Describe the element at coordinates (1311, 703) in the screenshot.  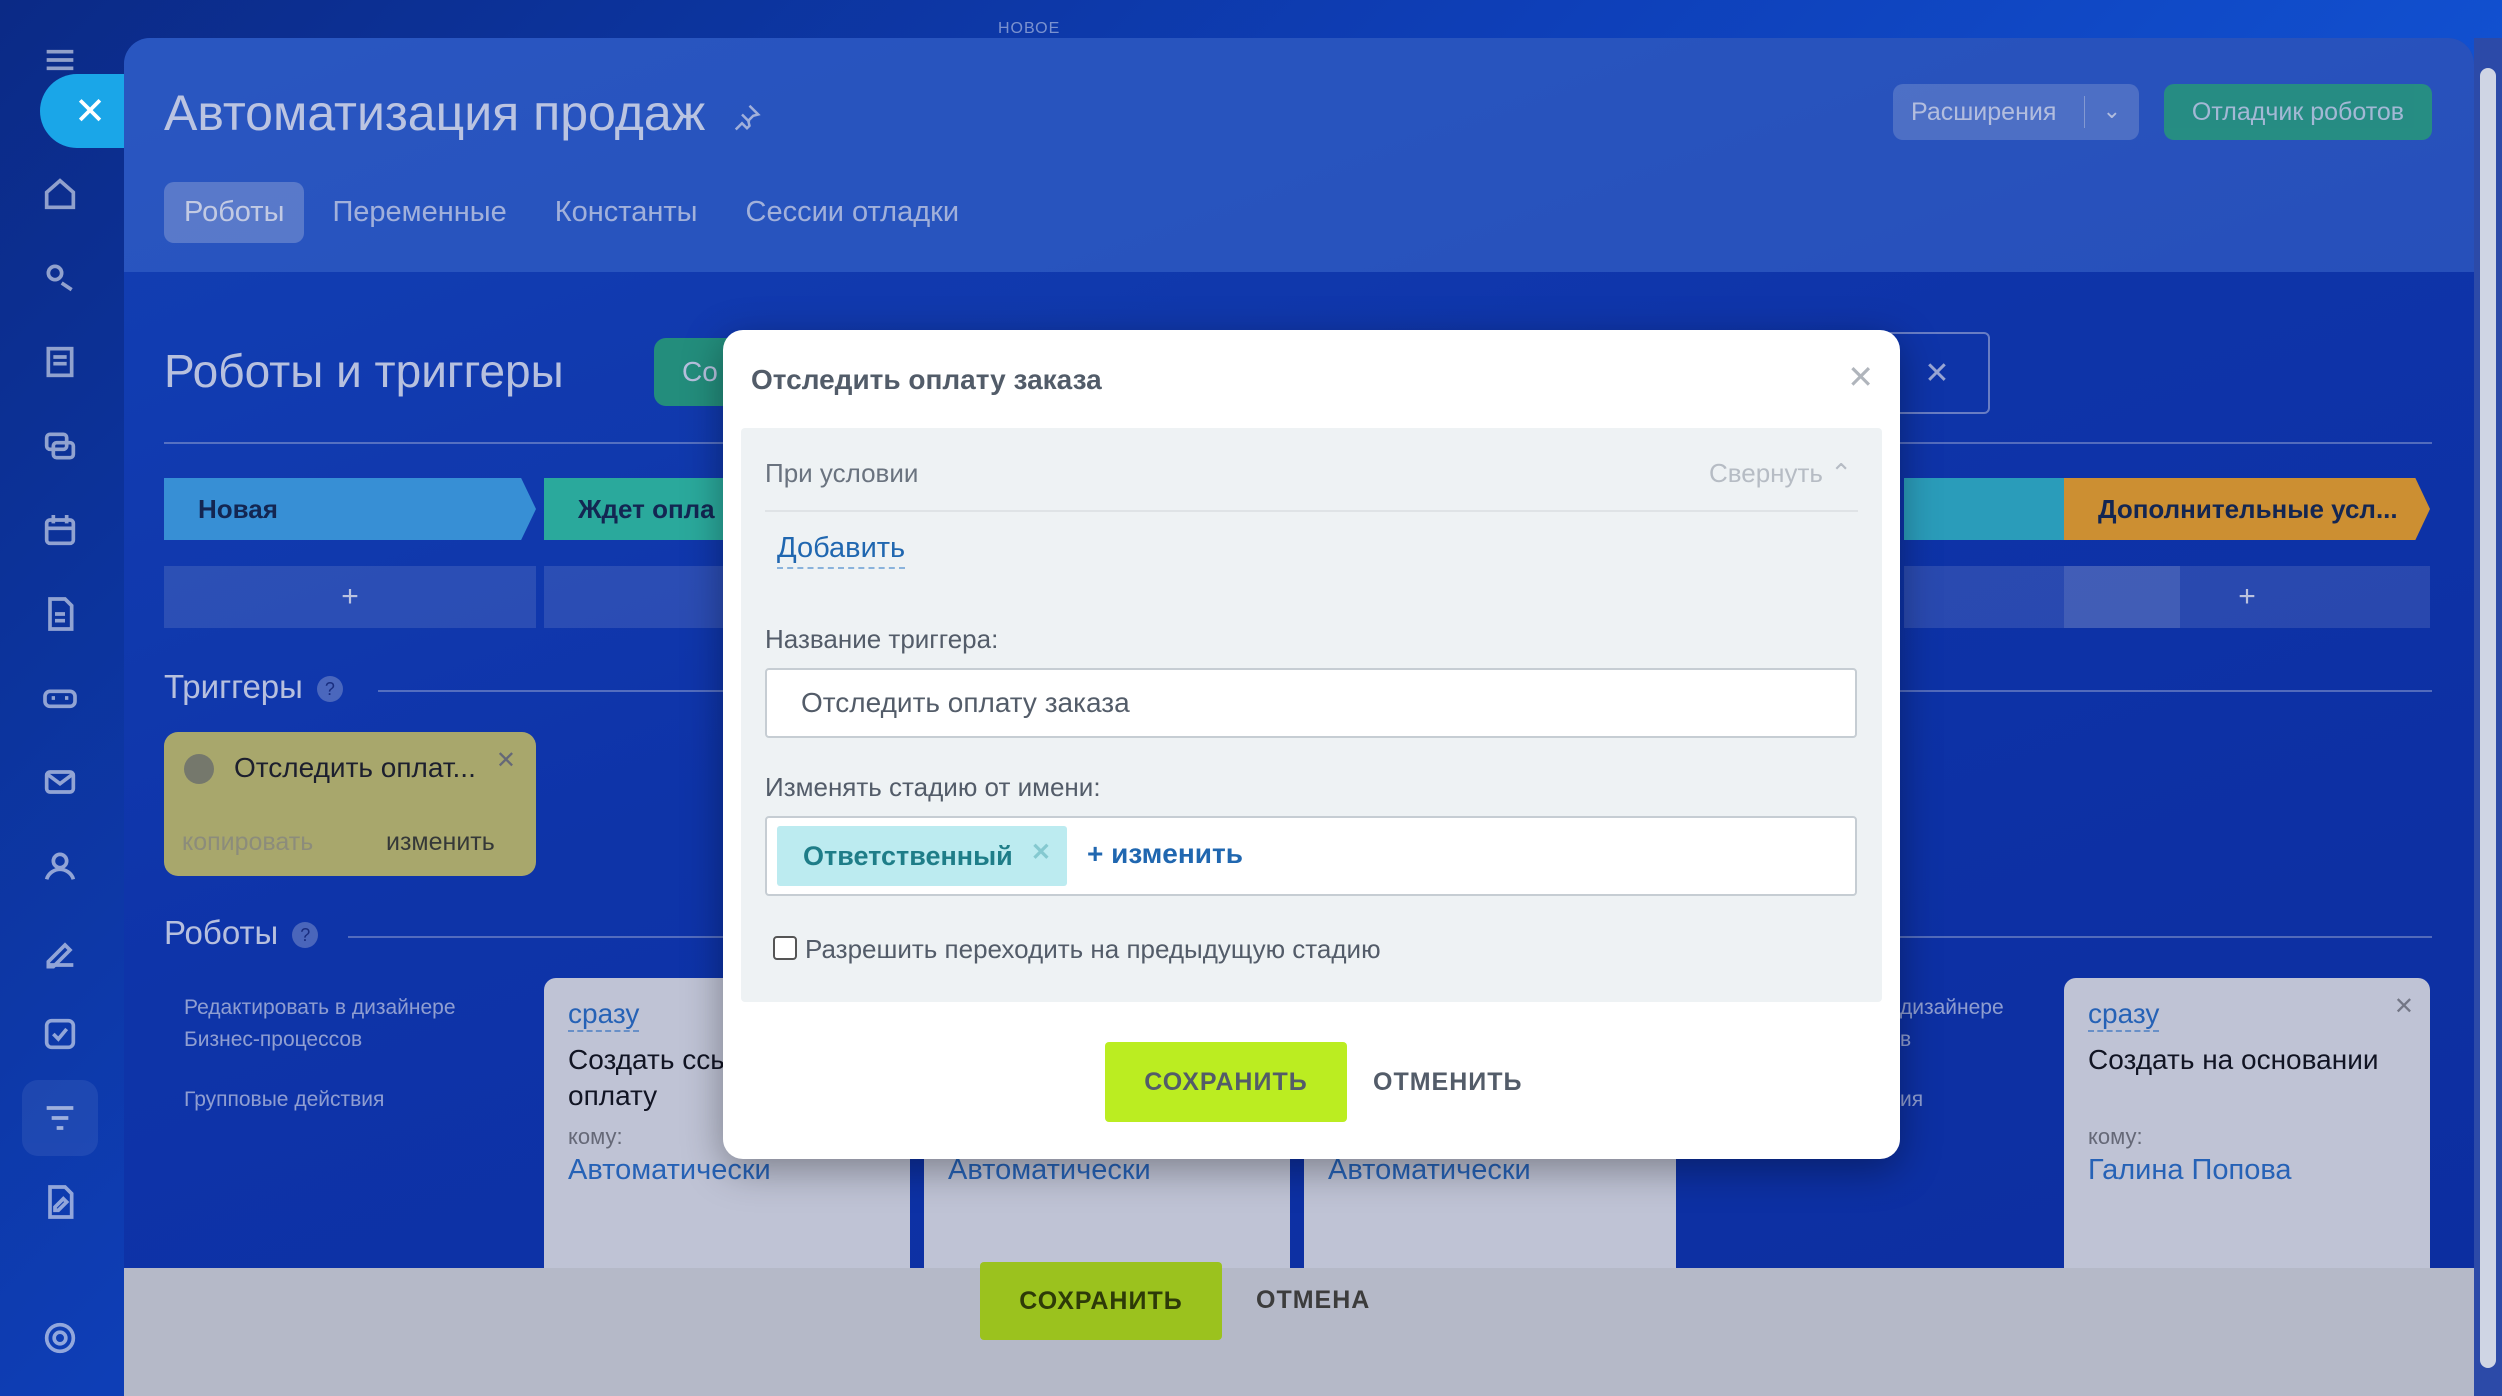
I see `trigger-name-input: Отследить оплату заказа` at that location.